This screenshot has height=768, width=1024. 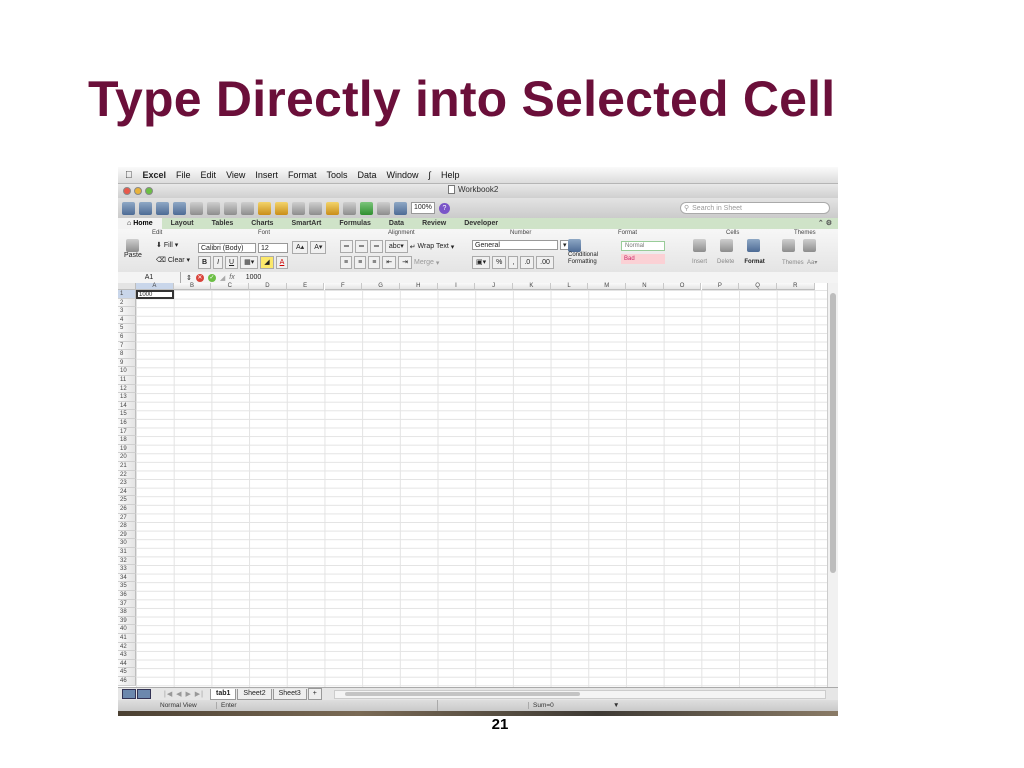 I want to click on menu-app-name: Excel, so click(x=155, y=175).